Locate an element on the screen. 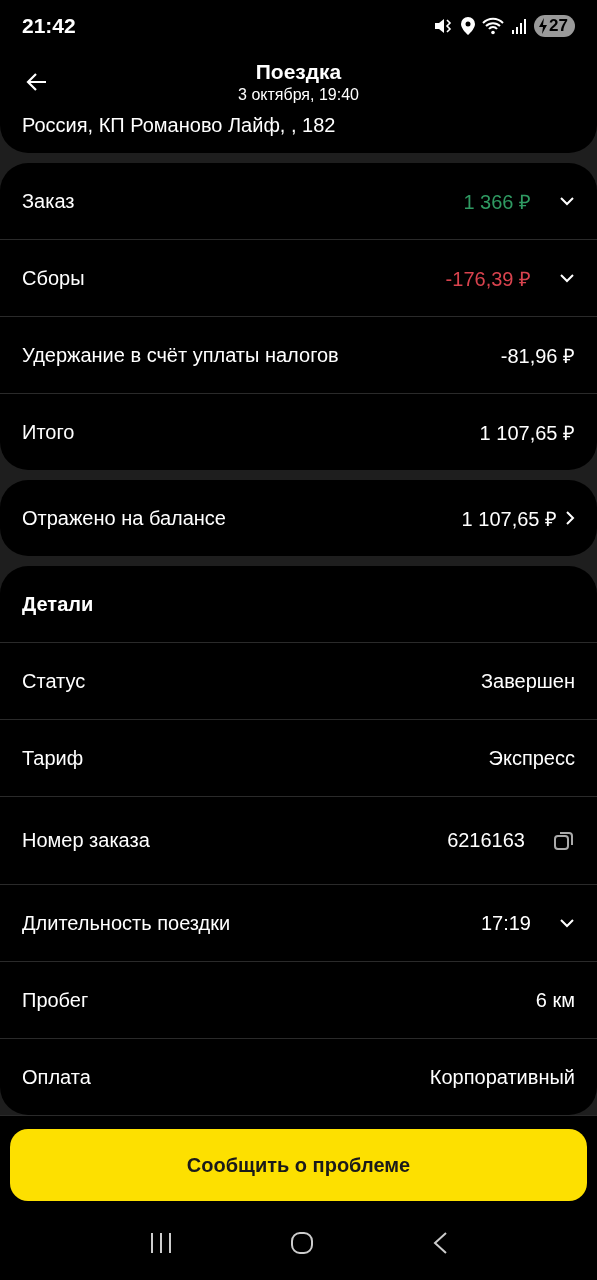  back-icon is located at coordinates (440, 1243).